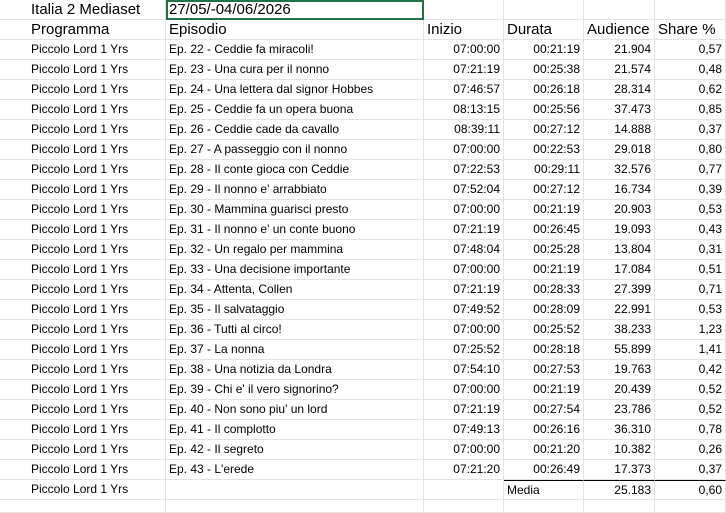  What do you see at coordinates (544, 410) in the screenshot?
I see `cell-durata: 00:27:54` at bounding box center [544, 410].